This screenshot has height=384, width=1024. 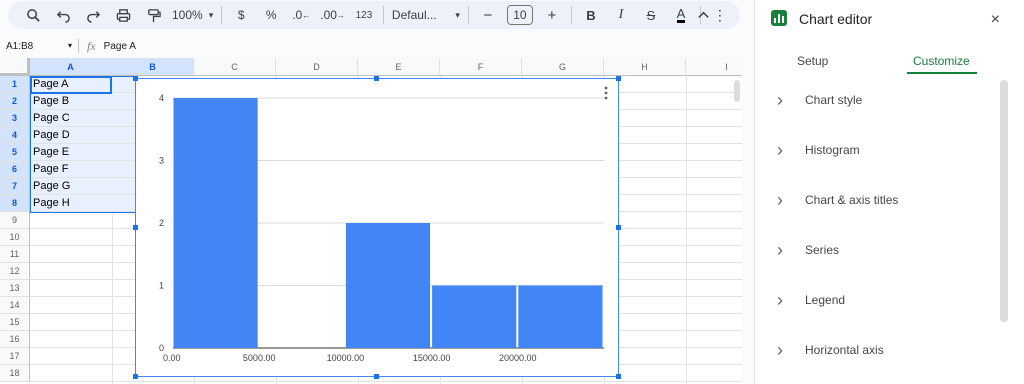 What do you see at coordinates (15, 203) in the screenshot?
I see `row-header-8: 8` at bounding box center [15, 203].